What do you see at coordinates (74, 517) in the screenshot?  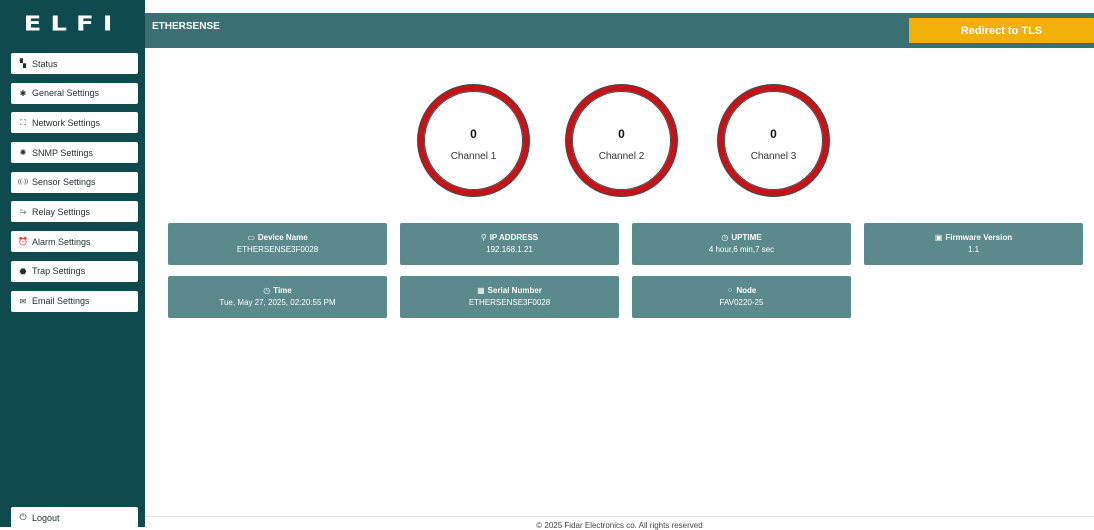 I see `logout-button: ⏻ Logout` at bounding box center [74, 517].